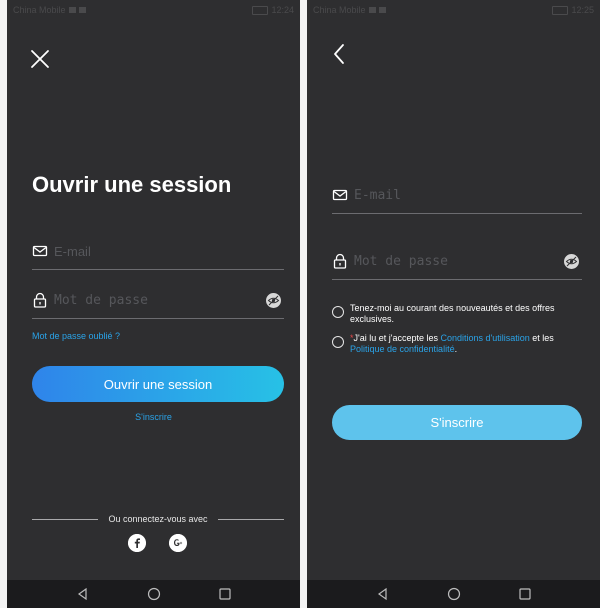 The width and height of the screenshot is (600, 608). Describe the element at coordinates (339, 54) in the screenshot. I see `back-icon` at that location.